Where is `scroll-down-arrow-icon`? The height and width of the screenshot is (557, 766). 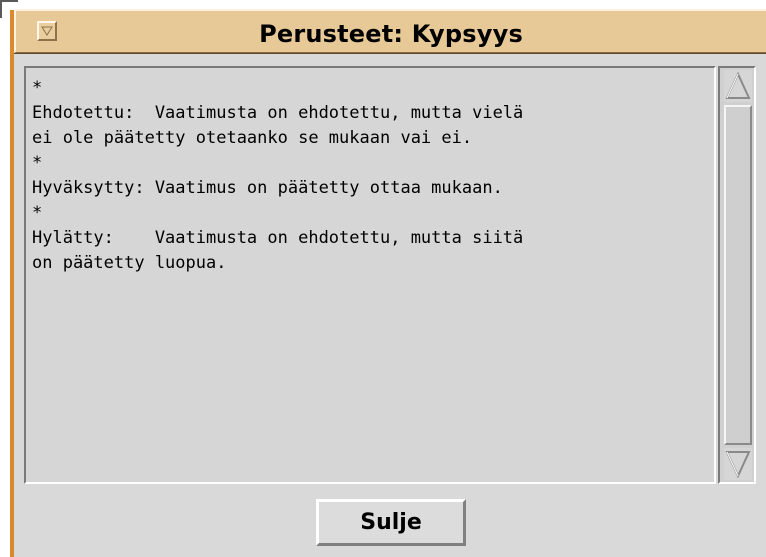
scroll-down-arrow-icon is located at coordinates (738, 465).